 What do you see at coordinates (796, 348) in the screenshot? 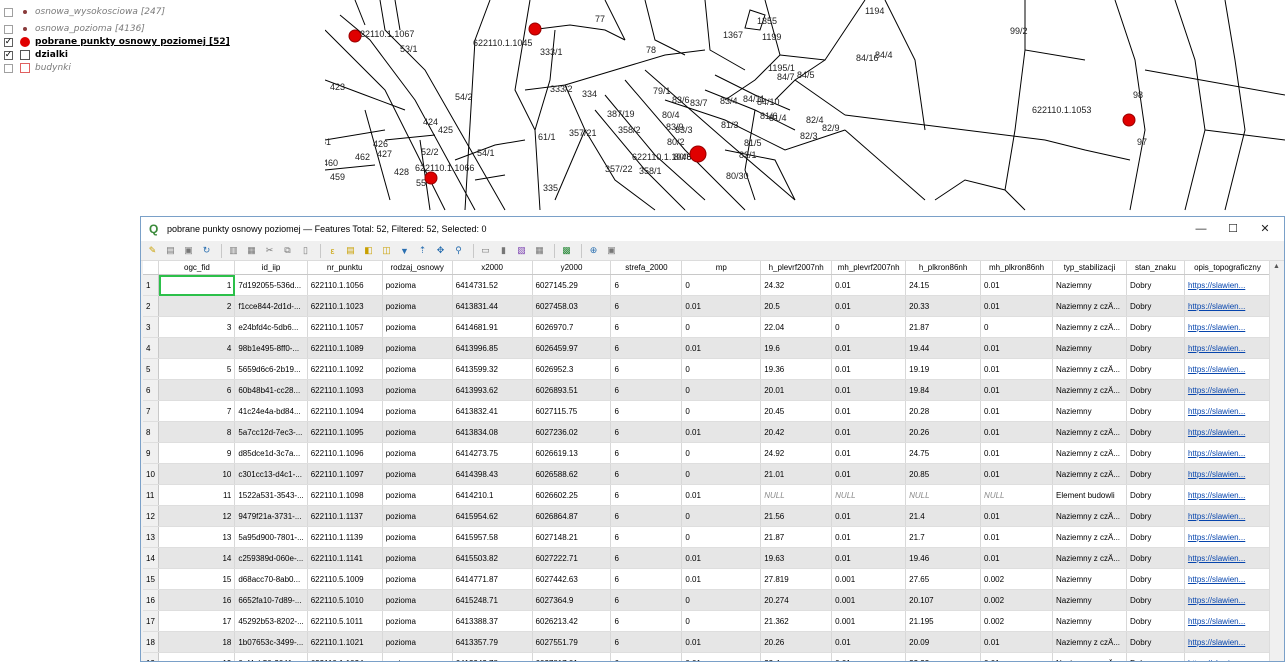
I see `table-cell: 19.6` at bounding box center [796, 348].